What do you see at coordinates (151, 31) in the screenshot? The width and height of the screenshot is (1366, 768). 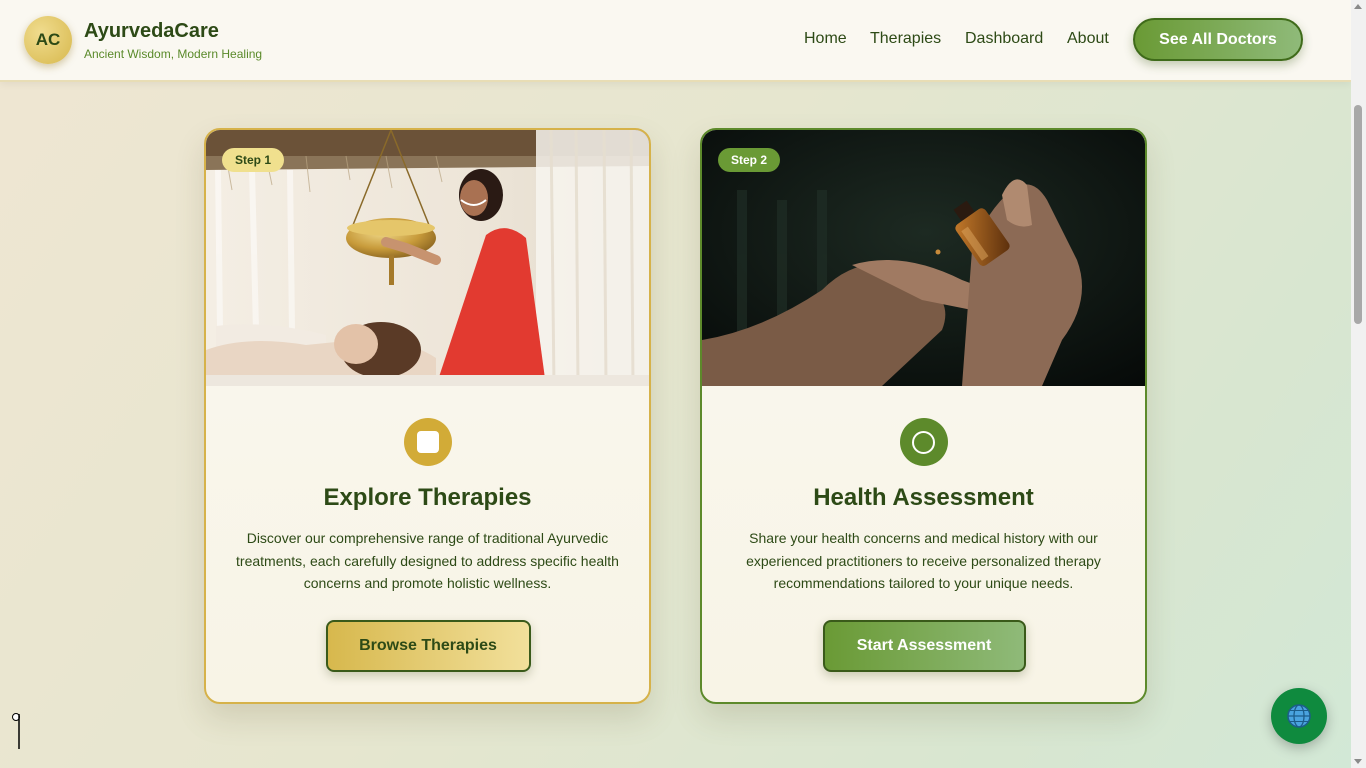 I see `brand-name: AyurvedaCare` at bounding box center [151, 31].